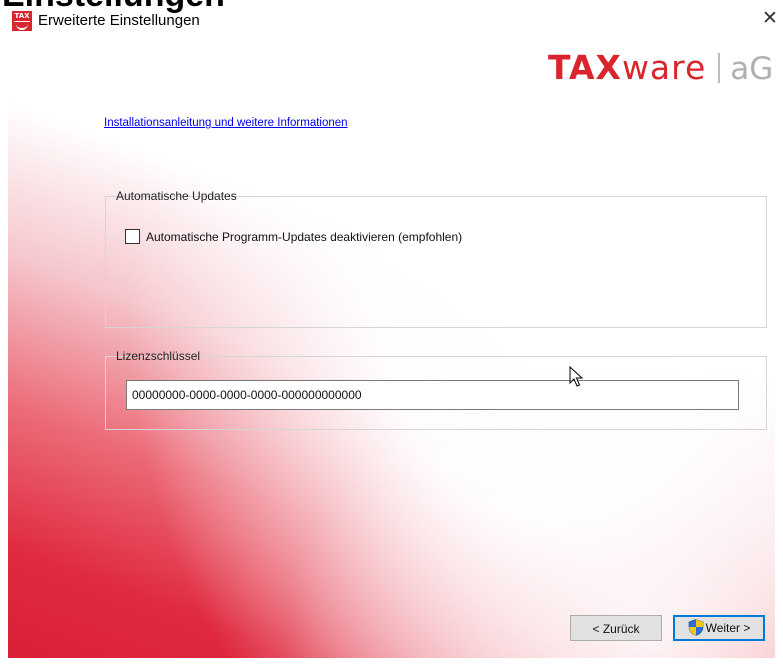 The width and height of the screenshot is (783, 666). What do you see at coordinates (576, 376) in the screenshot?
I see `mouse-pointer-icon` at bounding box center [576, 376].